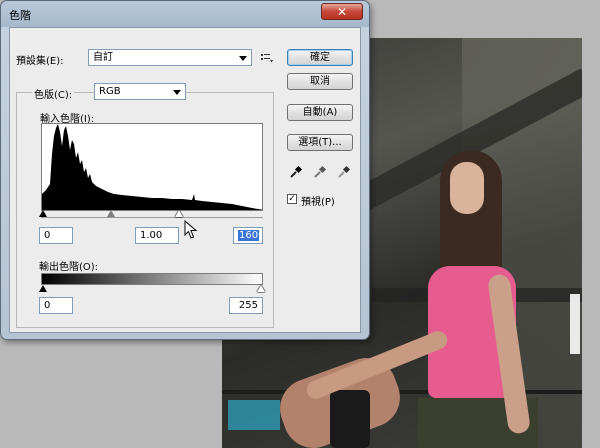  I want to click on close-icon: ✕, so click(342, 12).